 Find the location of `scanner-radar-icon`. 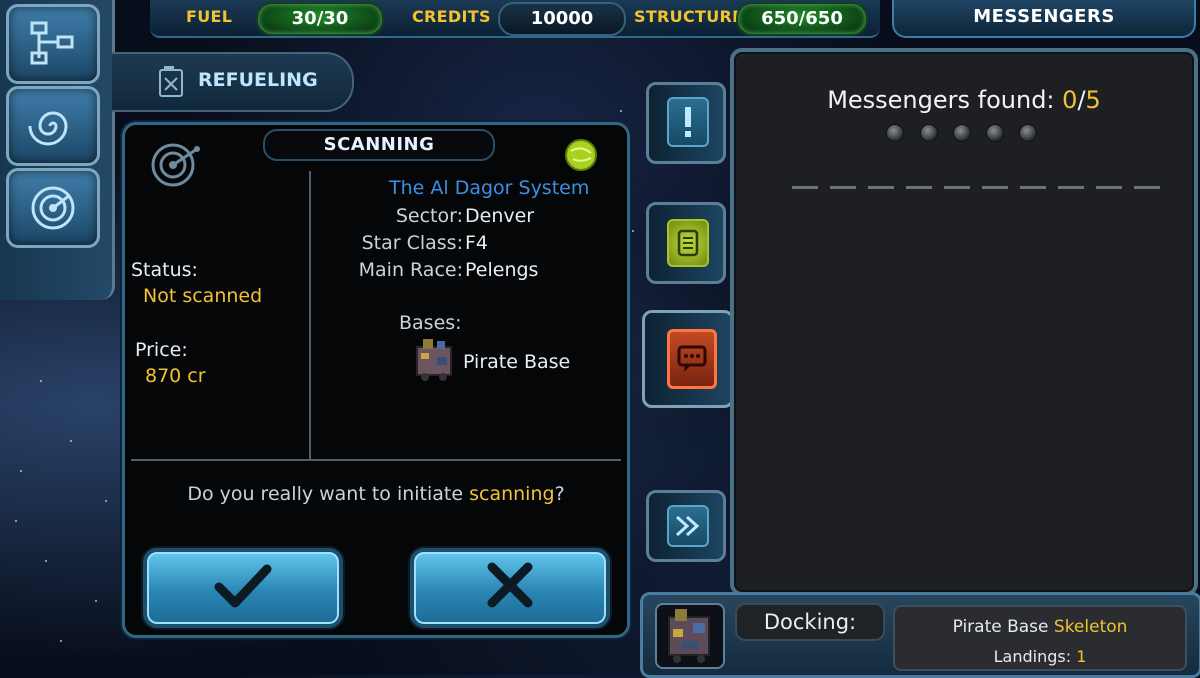

scanner-radar-icon is located at coordinates (175, 166).